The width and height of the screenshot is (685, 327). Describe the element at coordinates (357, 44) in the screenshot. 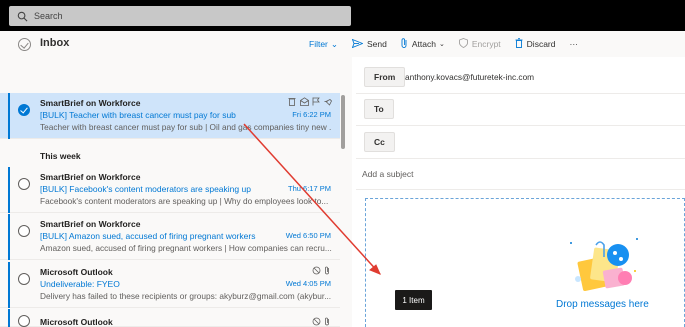

I see `send-icon` at that location.